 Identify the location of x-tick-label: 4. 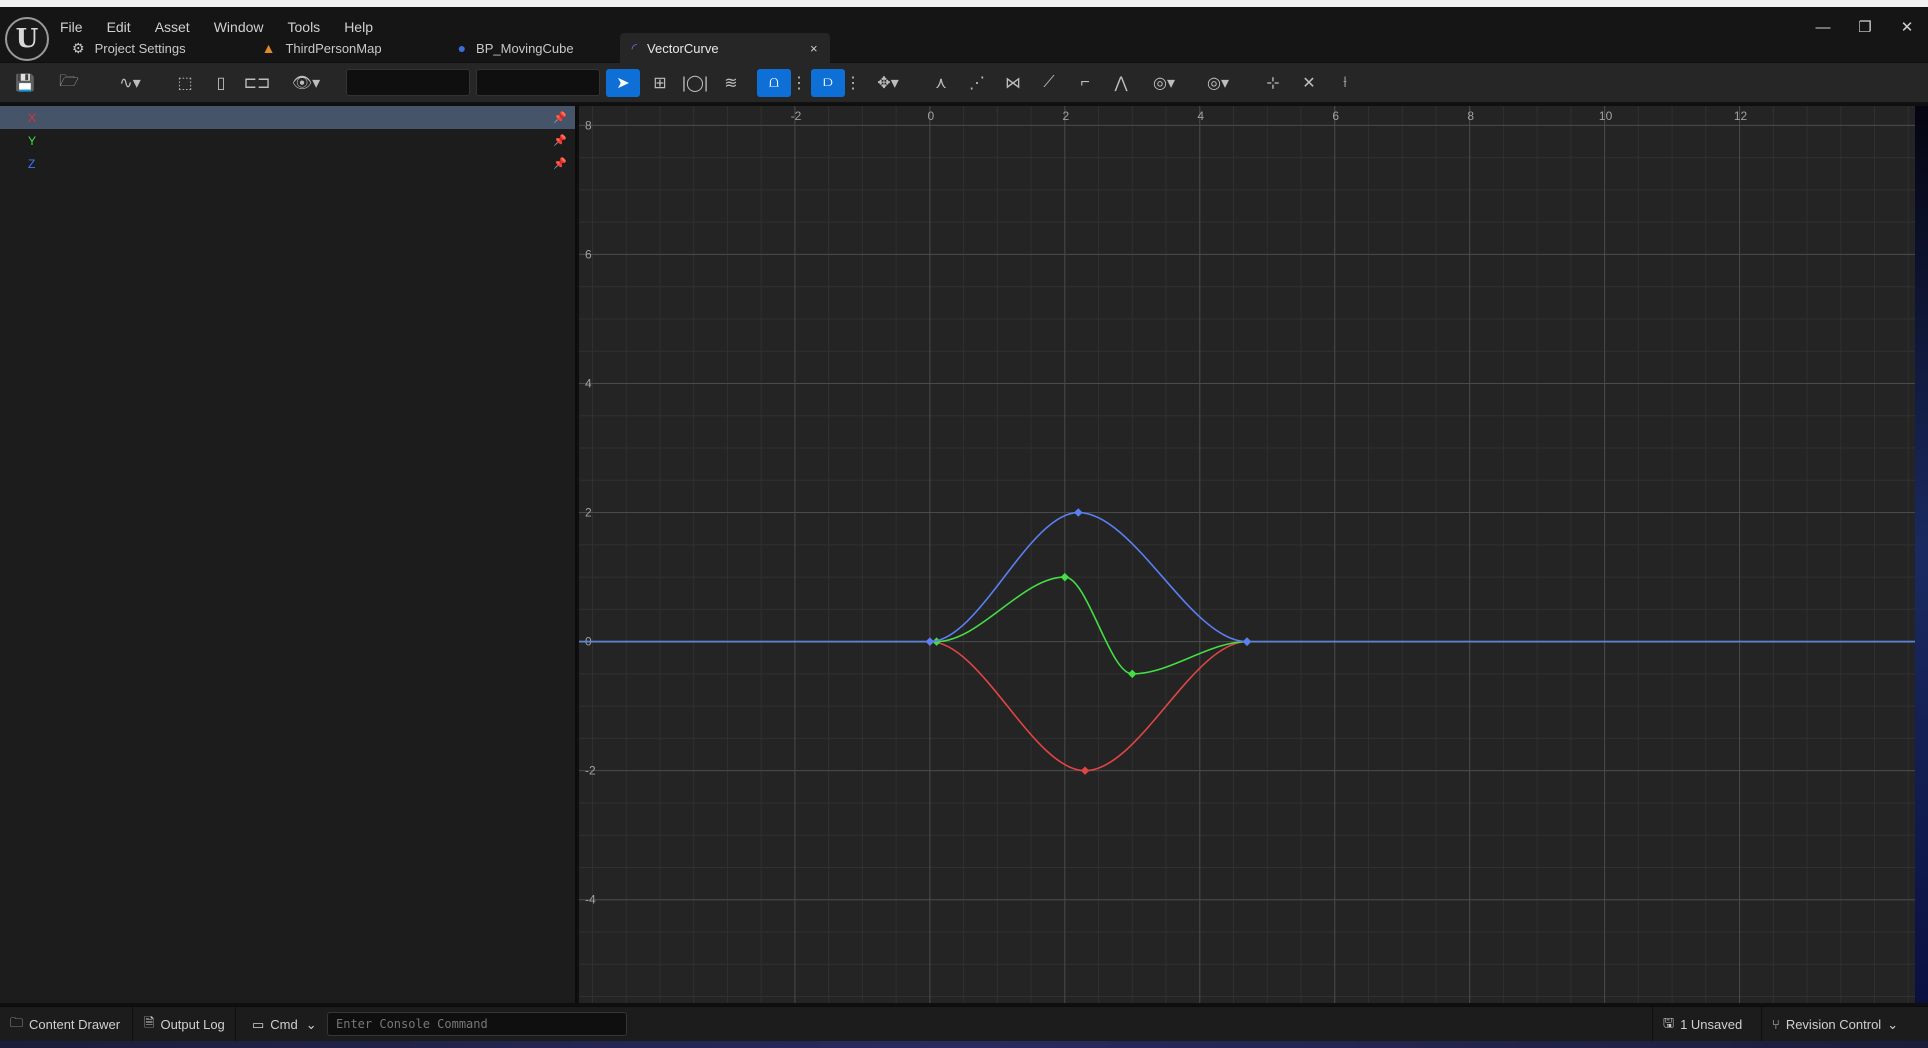
(1200, 116).